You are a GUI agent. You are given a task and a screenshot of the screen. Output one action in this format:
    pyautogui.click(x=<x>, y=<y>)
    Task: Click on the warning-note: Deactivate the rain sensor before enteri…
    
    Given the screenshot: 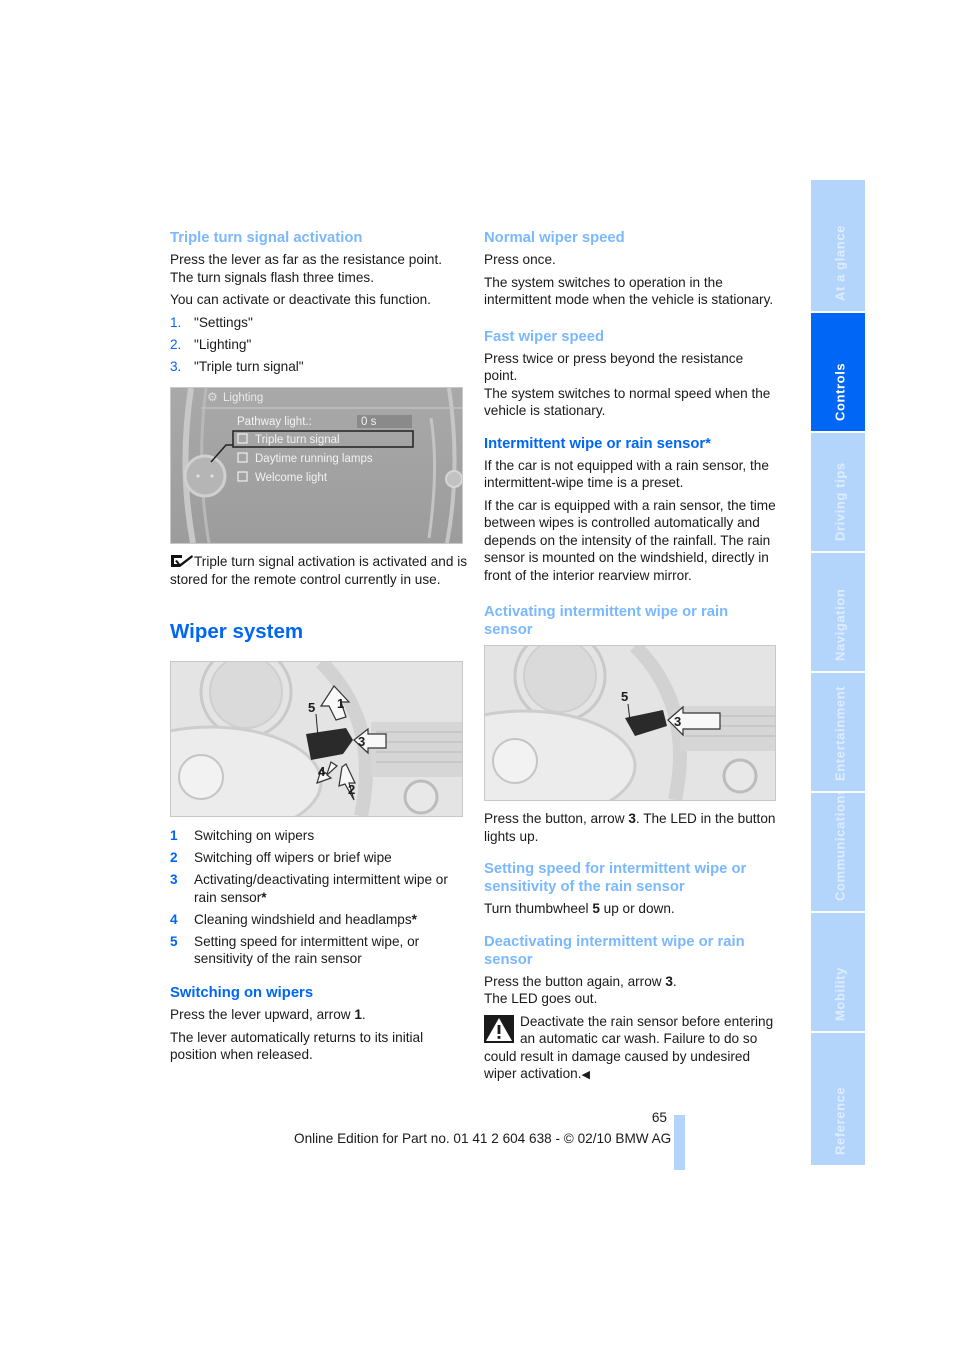 What is the action you would take?
    pyautogui.click(x=630, y=1049)
    